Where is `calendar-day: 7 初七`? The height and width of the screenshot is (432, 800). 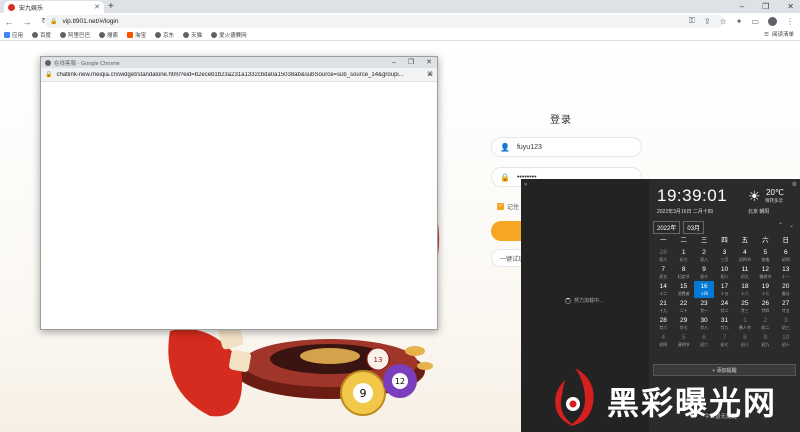
calendar-day: 7 初七 is located at coordinates (724, 340).